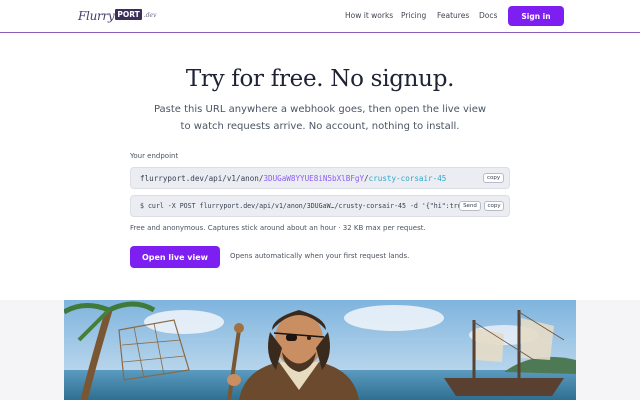 The image size is (640, 400). Describe the element at coordinates (488, 15) in the screenshot. I see `nav-link-docs: Docs` at that location.